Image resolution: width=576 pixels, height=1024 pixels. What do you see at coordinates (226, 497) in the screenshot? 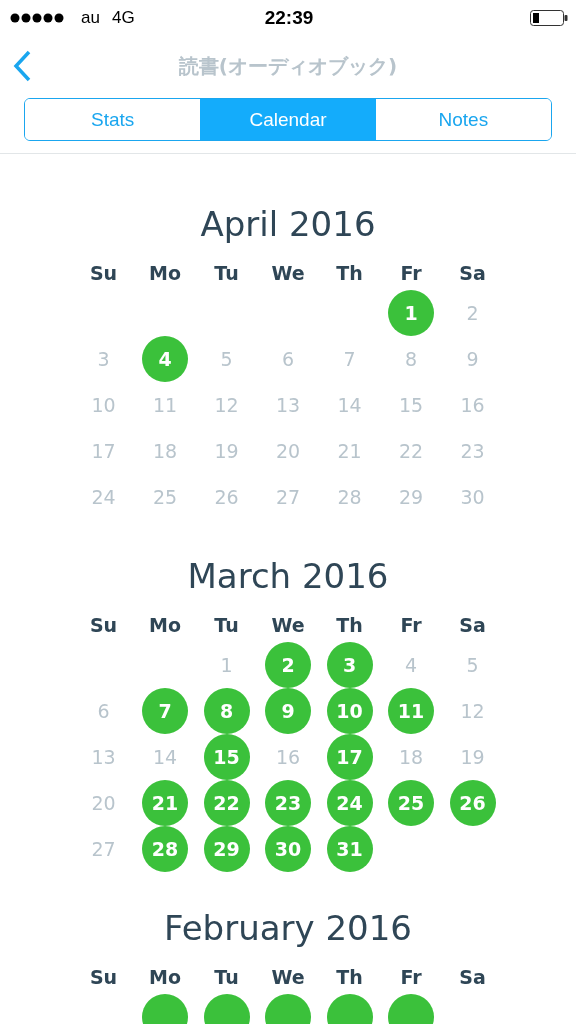
I see `day-number: 26` at bounding box center [226, 497].